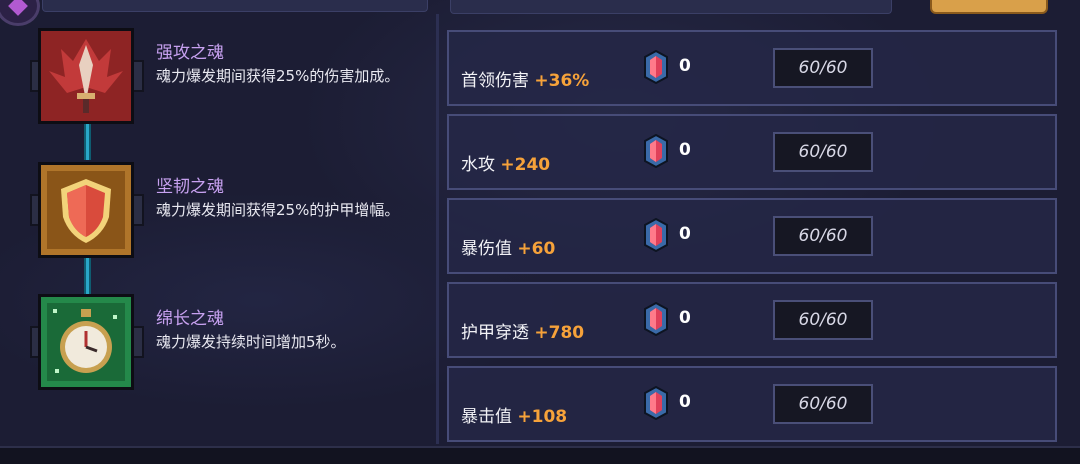  I want to click on stat-name: 护甲穿透, so click(495, 333).